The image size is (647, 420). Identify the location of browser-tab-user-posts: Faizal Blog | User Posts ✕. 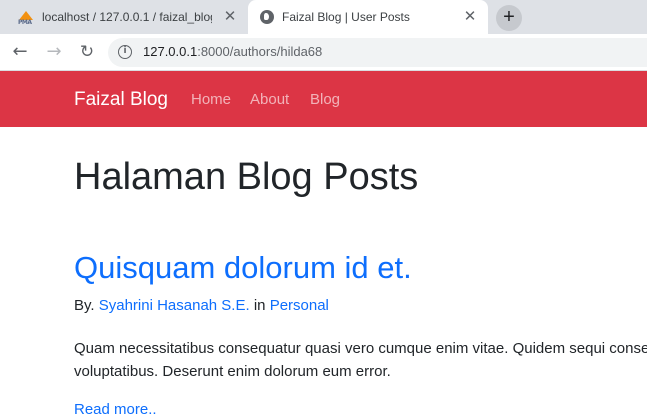
(368, 17).